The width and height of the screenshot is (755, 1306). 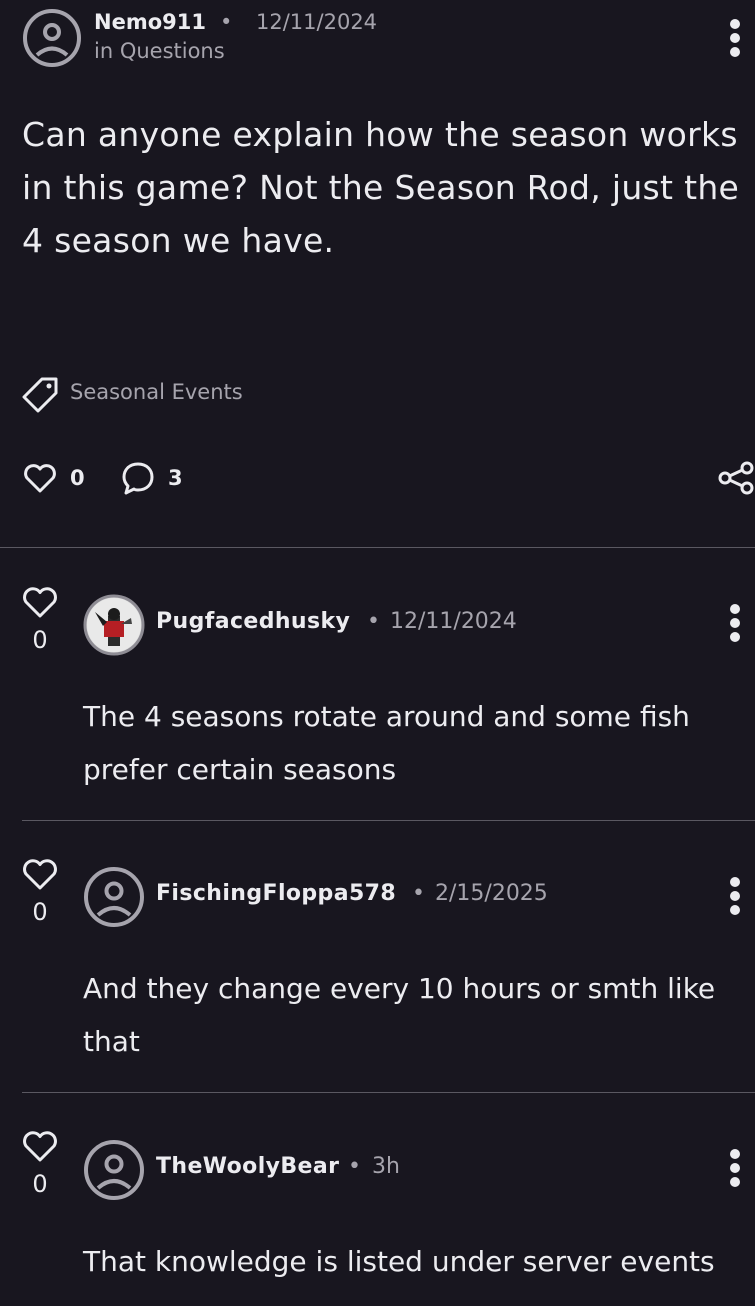 I want to click on reply-author: FischingFloppa578, so click(x=276, y=893).